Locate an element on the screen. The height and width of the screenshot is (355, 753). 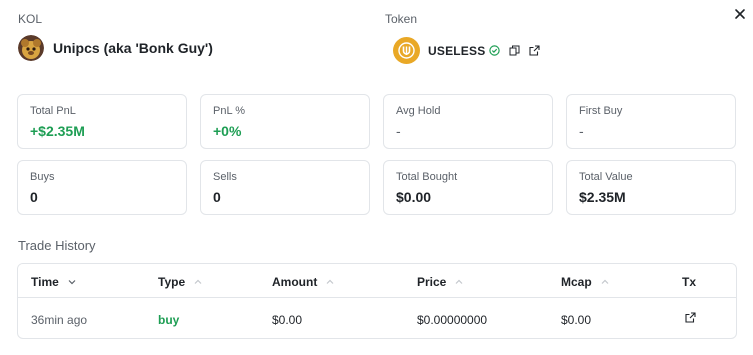
close-icon is located at coordinates (740, 14).